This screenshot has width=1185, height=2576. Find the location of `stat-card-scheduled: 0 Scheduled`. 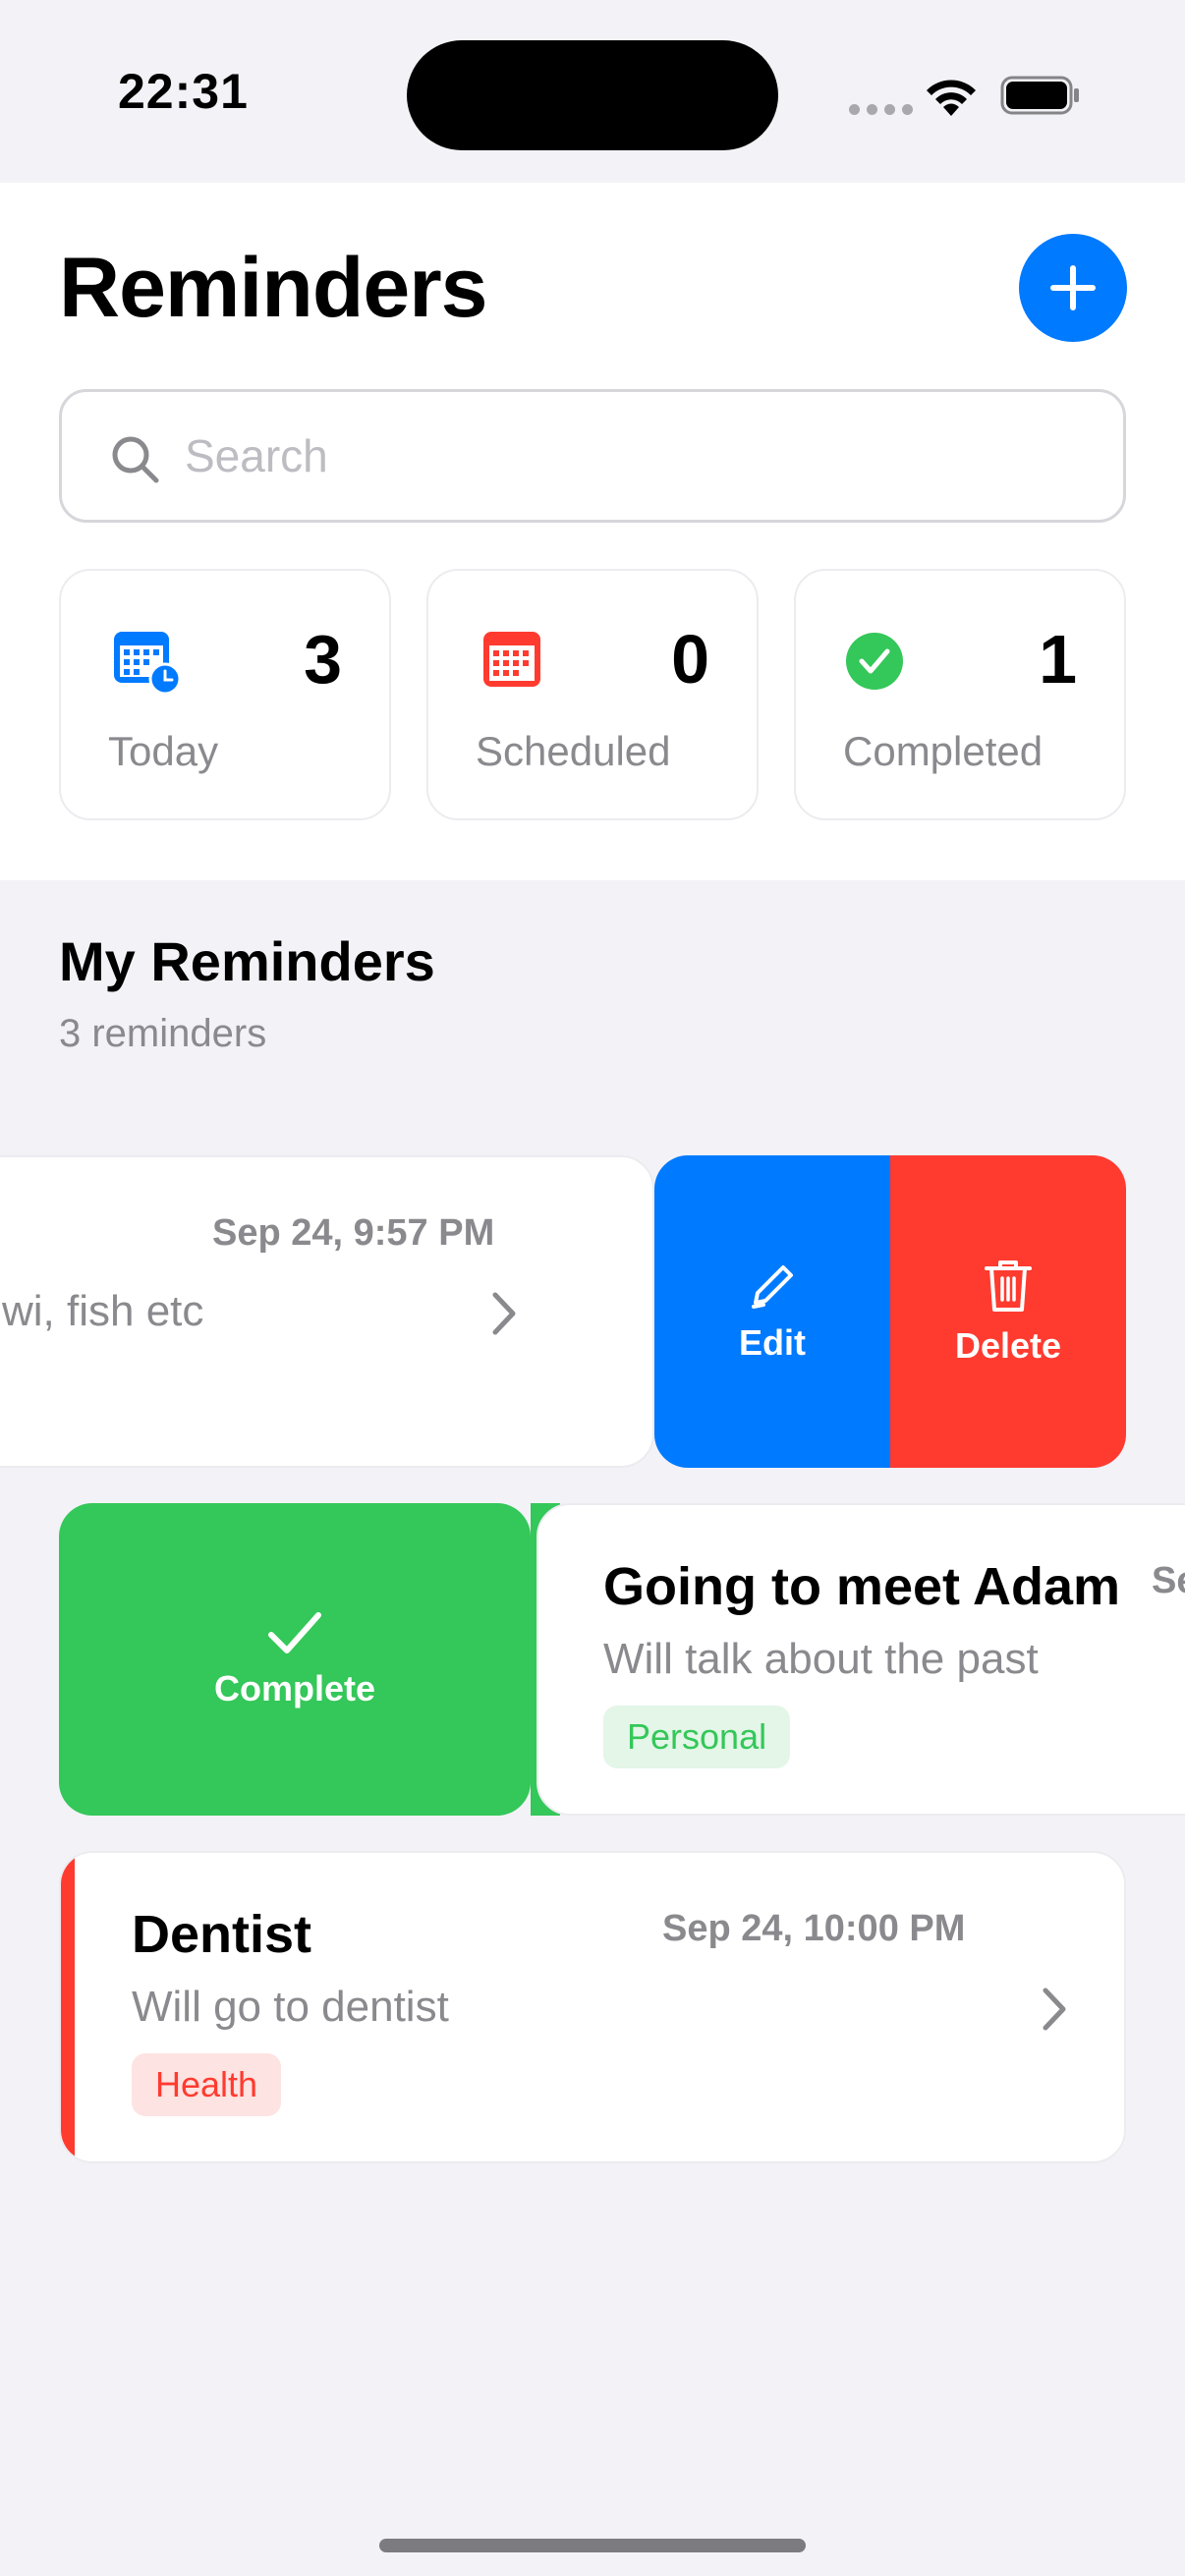

stat-card-scheduled: 0 Scheduled is located at coordinates (592, 694).